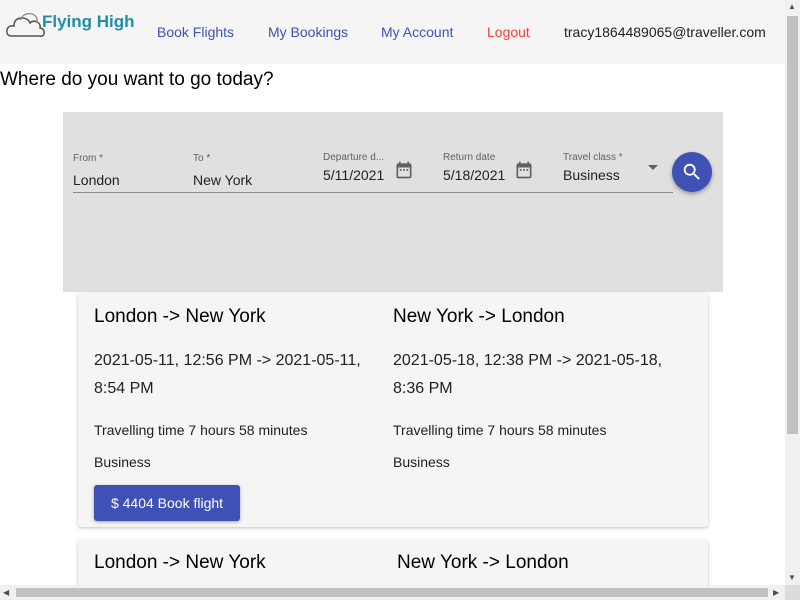 The width and height of the screenshot is (800, 600). What do you see at coordinates (96, 180) in the screenshot?
I see `from-input: London` at bounding box center [96, 180].